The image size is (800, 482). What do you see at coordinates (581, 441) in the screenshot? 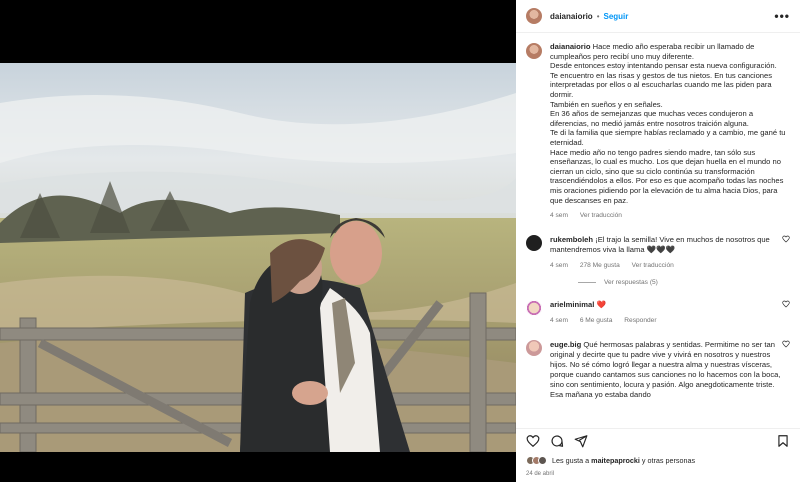
I see `share-icon` at bounding box center [581, 441].